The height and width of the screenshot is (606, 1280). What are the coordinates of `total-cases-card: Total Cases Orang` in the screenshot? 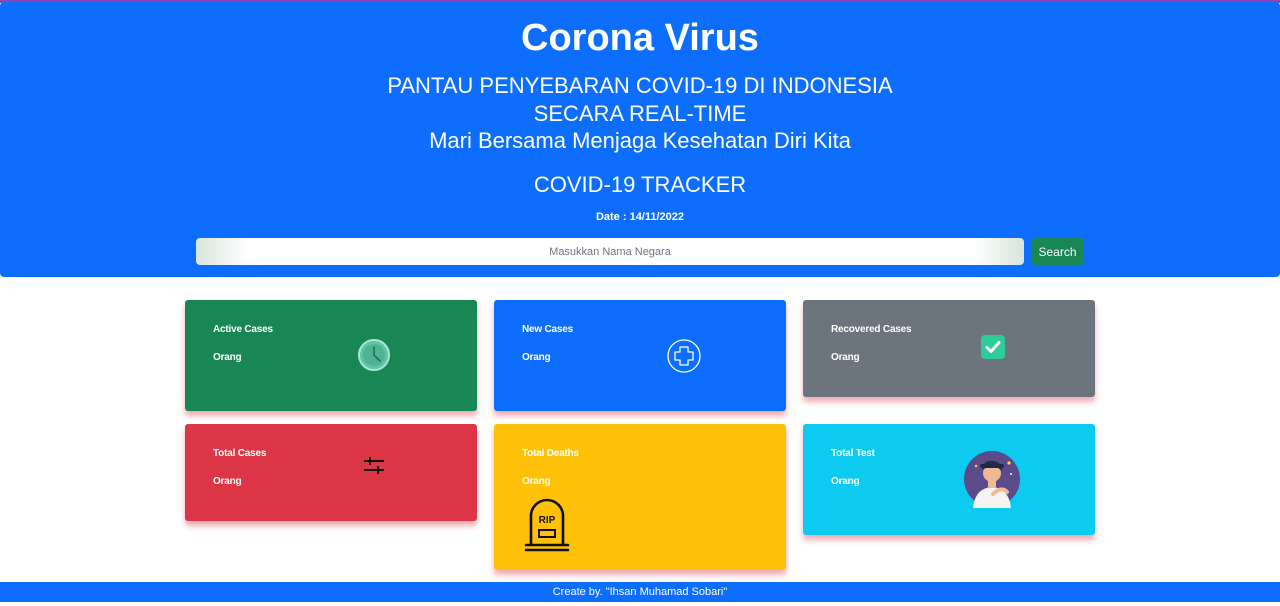 It's located at (331, 472).